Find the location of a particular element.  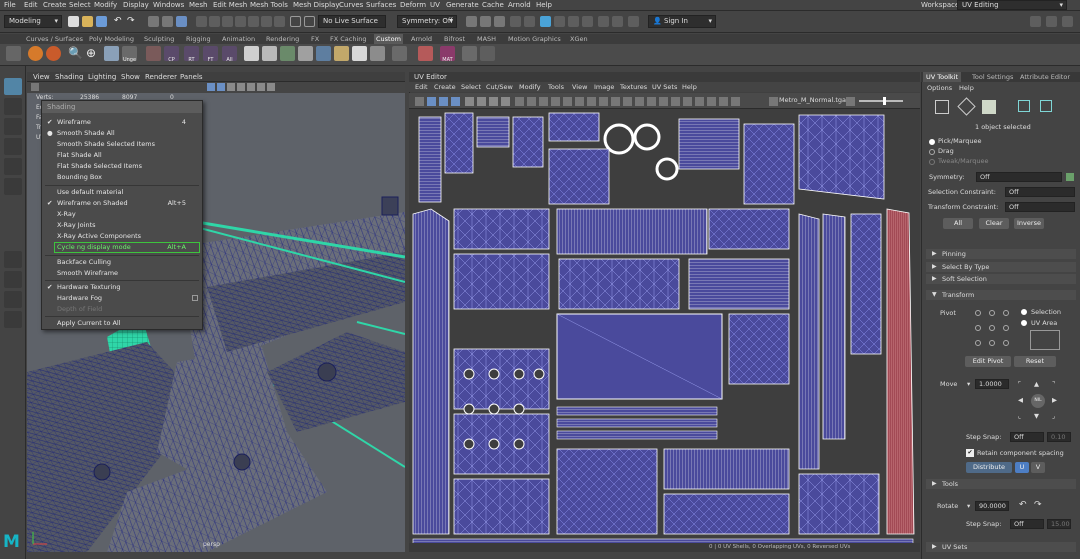

move-decrement-icon: ▾ is located at coordinates (968, 384).